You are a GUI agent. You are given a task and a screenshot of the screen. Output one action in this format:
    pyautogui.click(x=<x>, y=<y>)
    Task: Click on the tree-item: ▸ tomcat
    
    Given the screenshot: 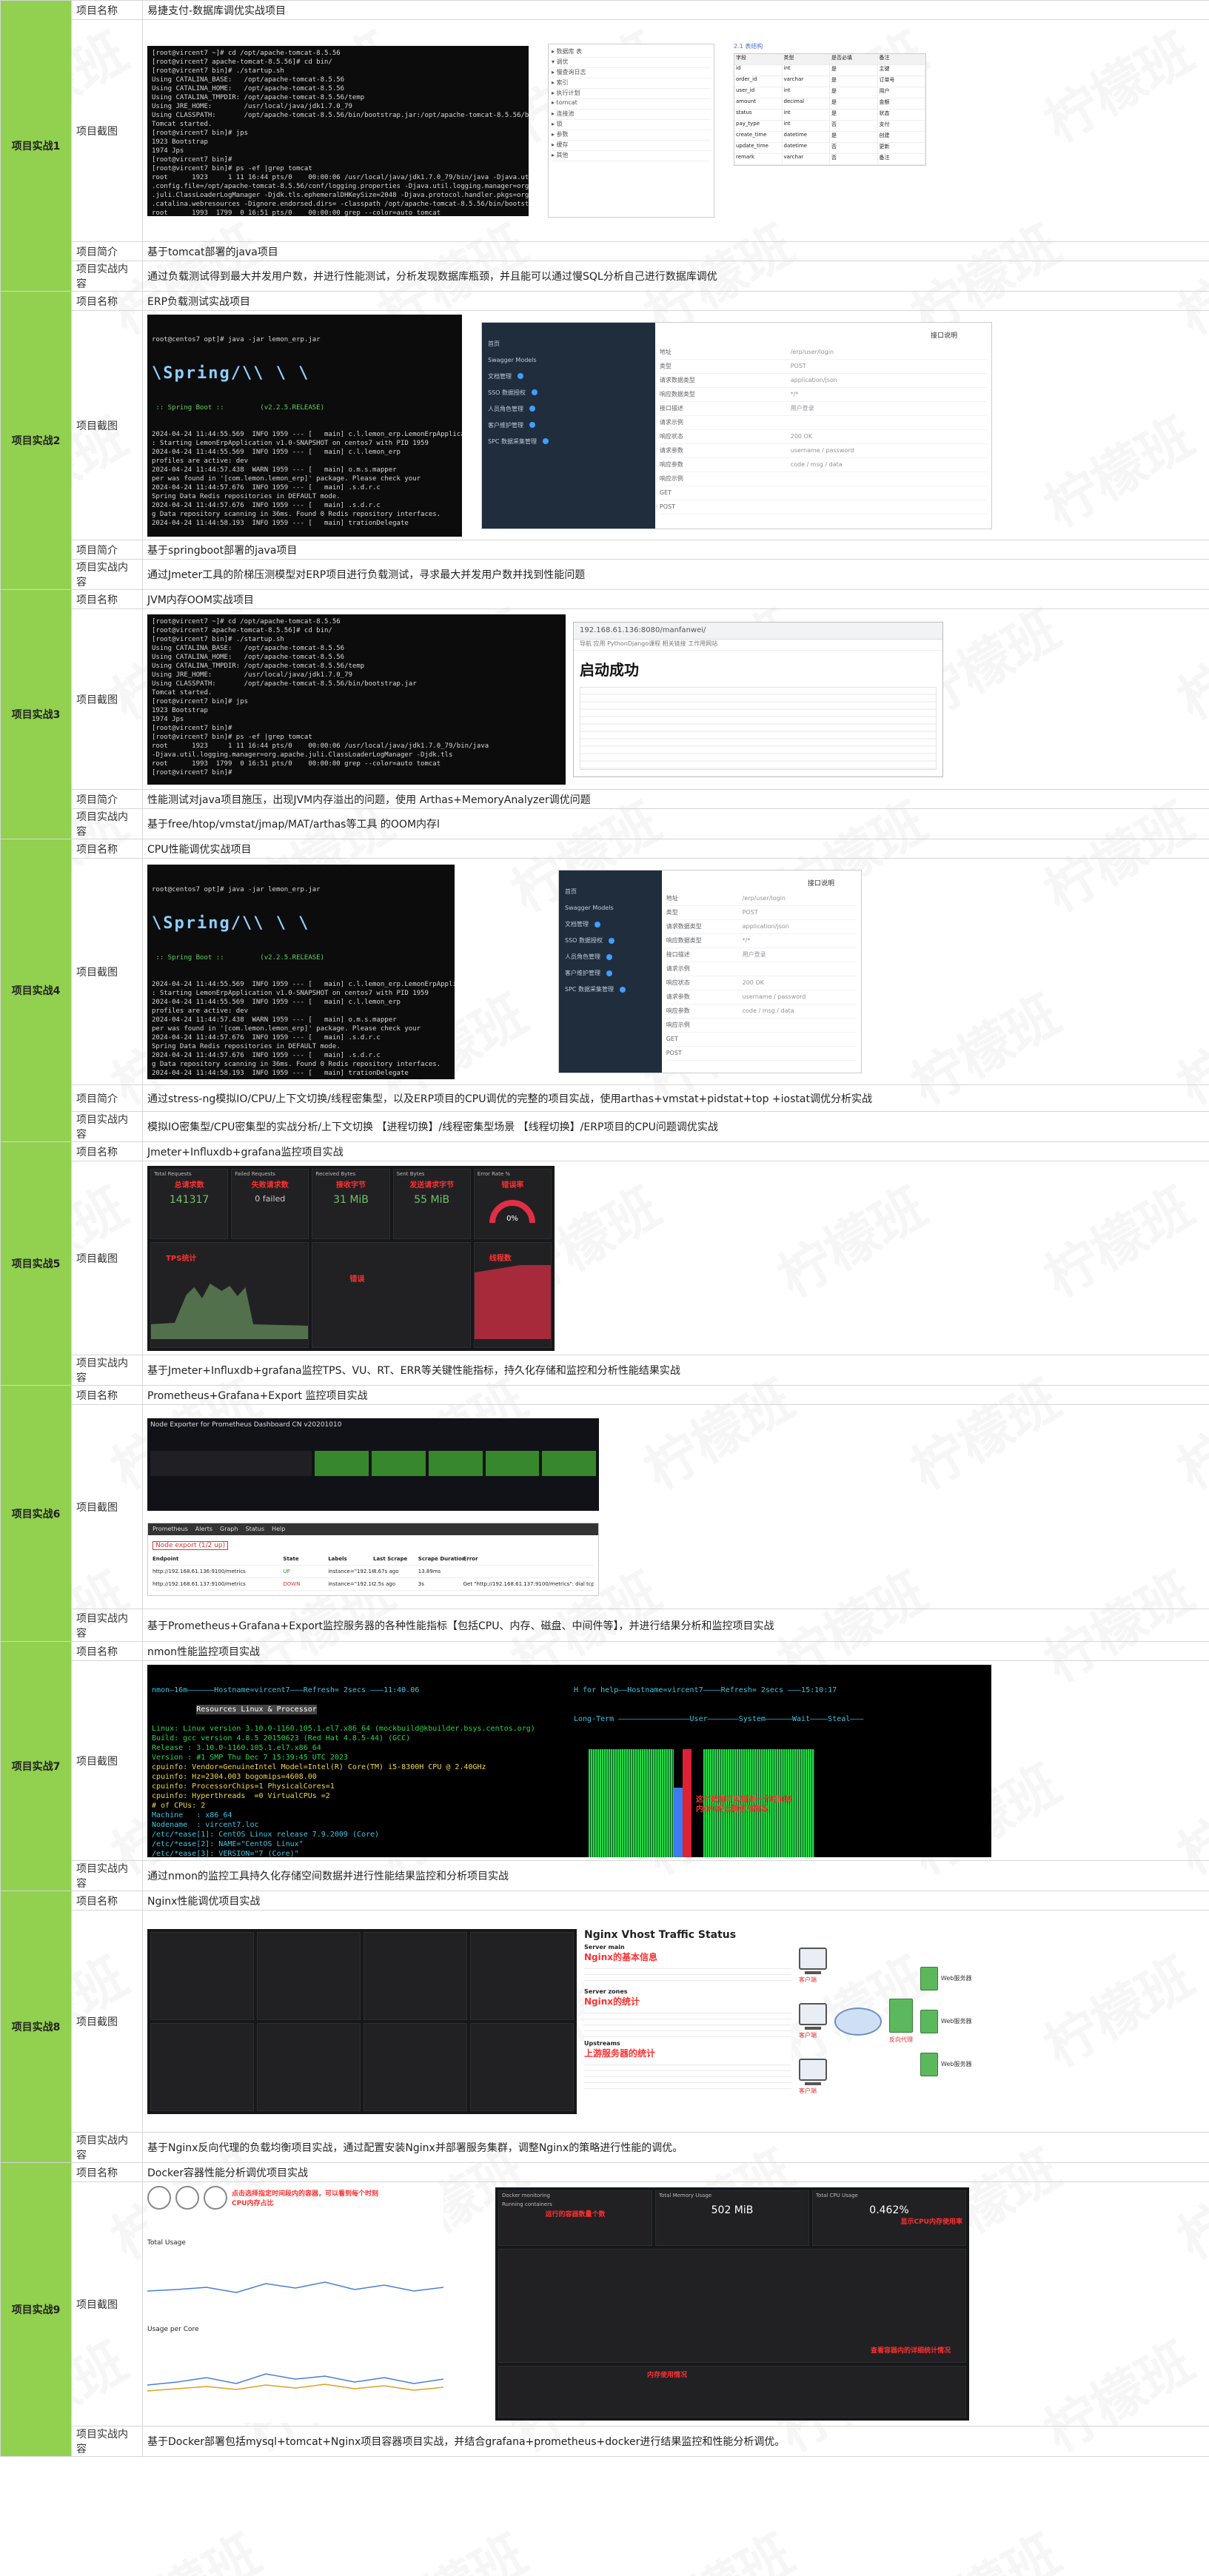 What is the action you would take?
    pyautogui.click(x=631, y=104)
    